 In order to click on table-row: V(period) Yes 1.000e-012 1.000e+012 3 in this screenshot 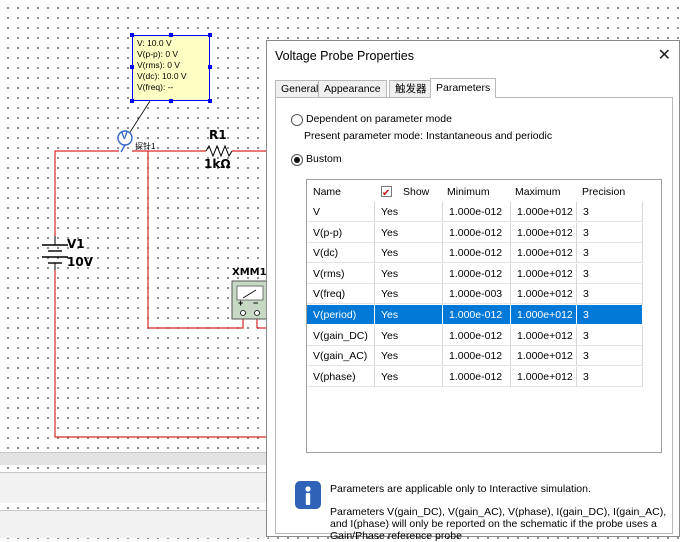, I will do `click(475, 315)`.